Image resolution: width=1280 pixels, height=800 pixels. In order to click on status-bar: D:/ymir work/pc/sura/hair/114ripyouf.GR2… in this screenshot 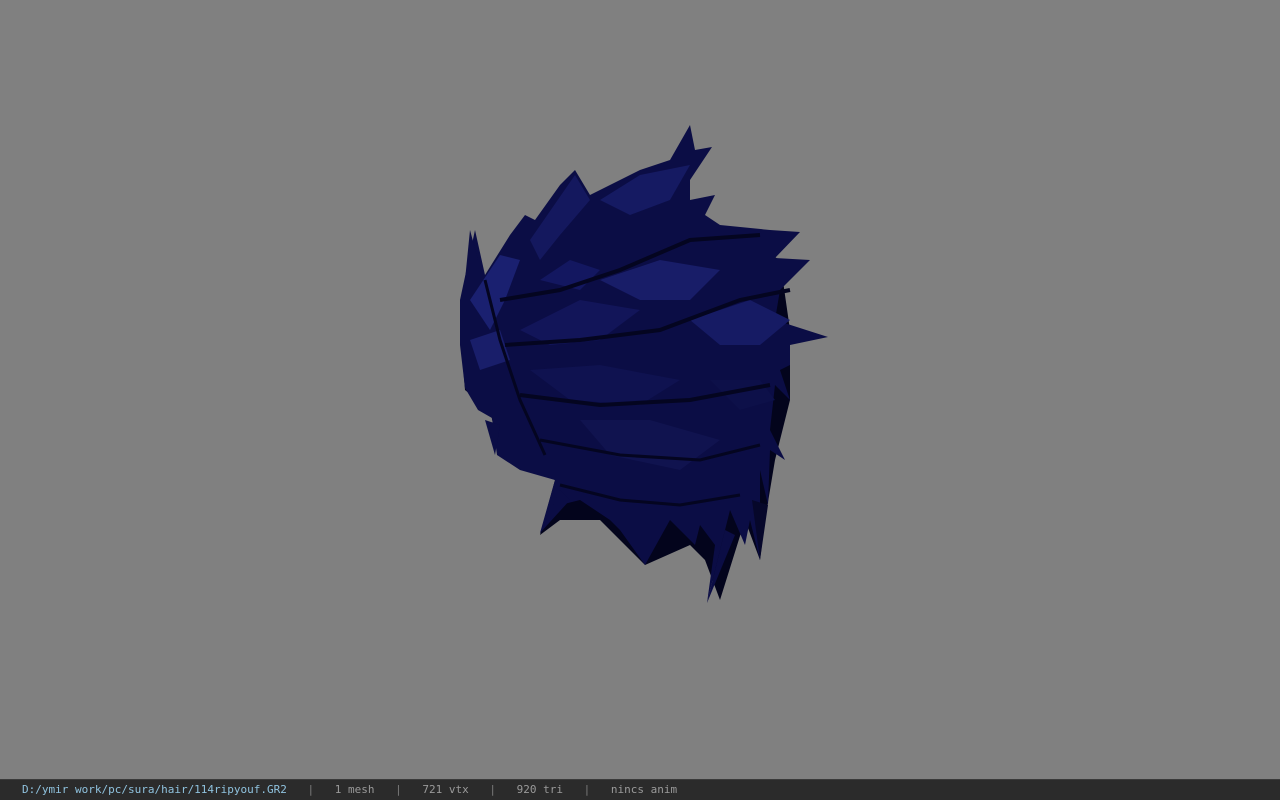, I will do `click(640, 789)`.